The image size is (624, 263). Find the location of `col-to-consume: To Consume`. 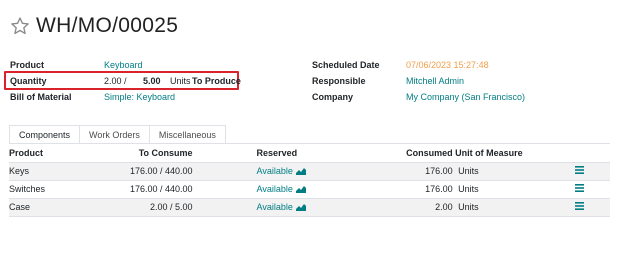

col-to-consume: To Consume is located at coordinates (146, 154).